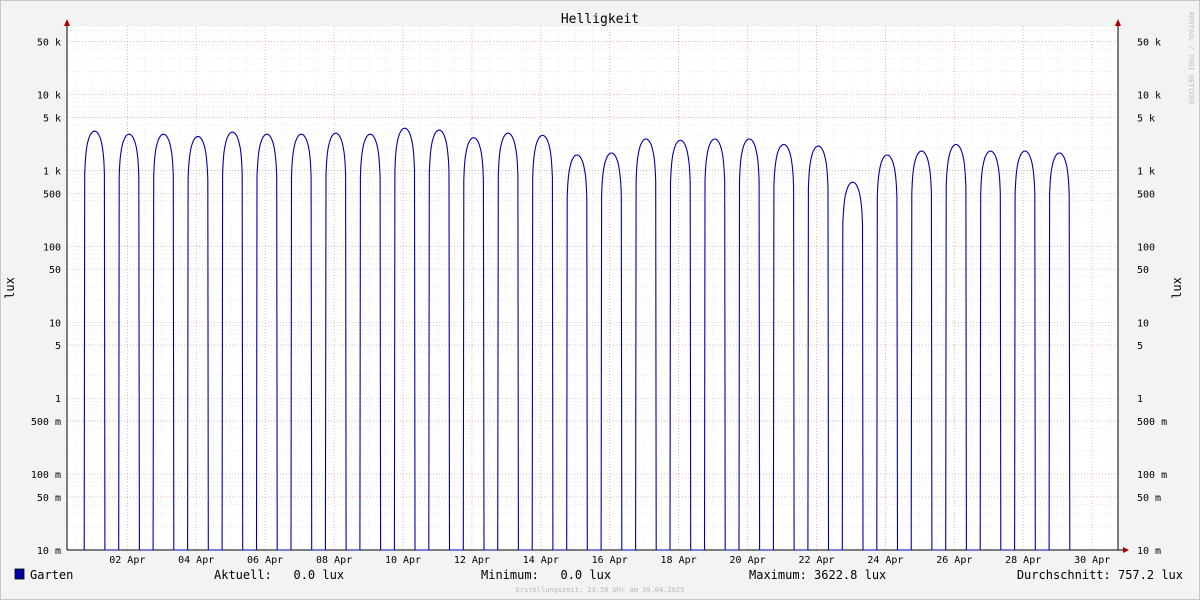  I want to click on x-tick-label: 22 Apr, so click(816, 560).